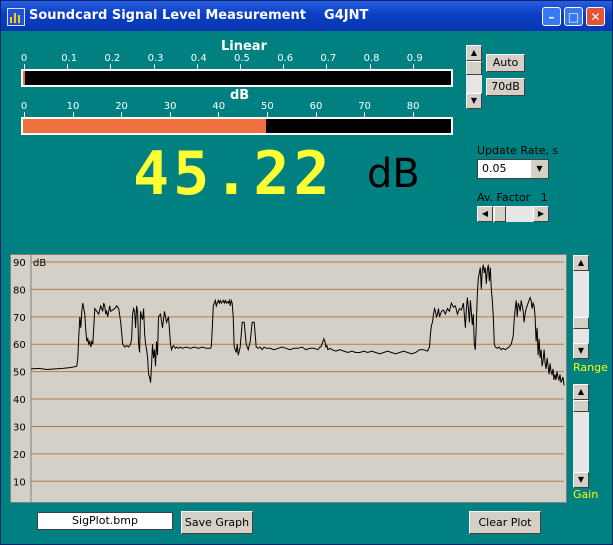  What do you see at coordinates (242, 58) in the screenshot?
I see `linear-tick-label: 0.5` at bounding box center [242, 58].